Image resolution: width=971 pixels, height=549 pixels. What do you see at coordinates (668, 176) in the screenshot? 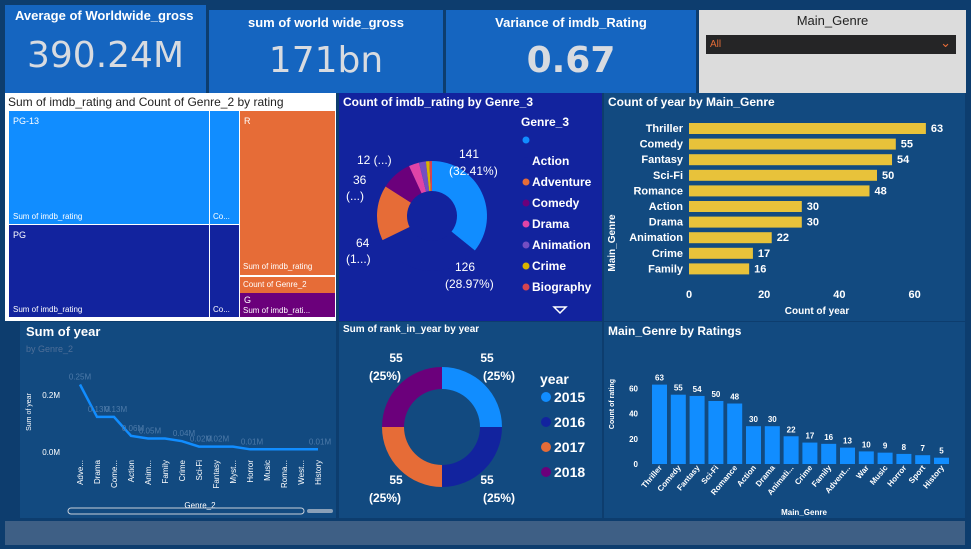
I see `category-label: Sci-Fi` at bounding box center [668, 176].